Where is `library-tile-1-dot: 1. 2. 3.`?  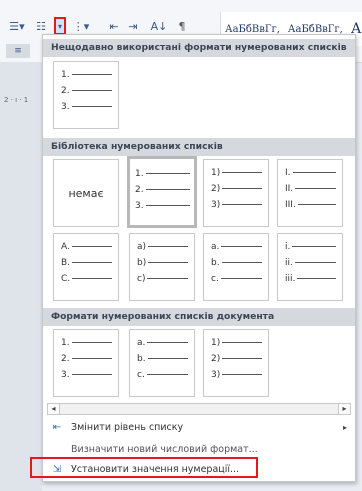 library-tile-1-dot: 1. 2. 3. is located at coordinates (162, 192).